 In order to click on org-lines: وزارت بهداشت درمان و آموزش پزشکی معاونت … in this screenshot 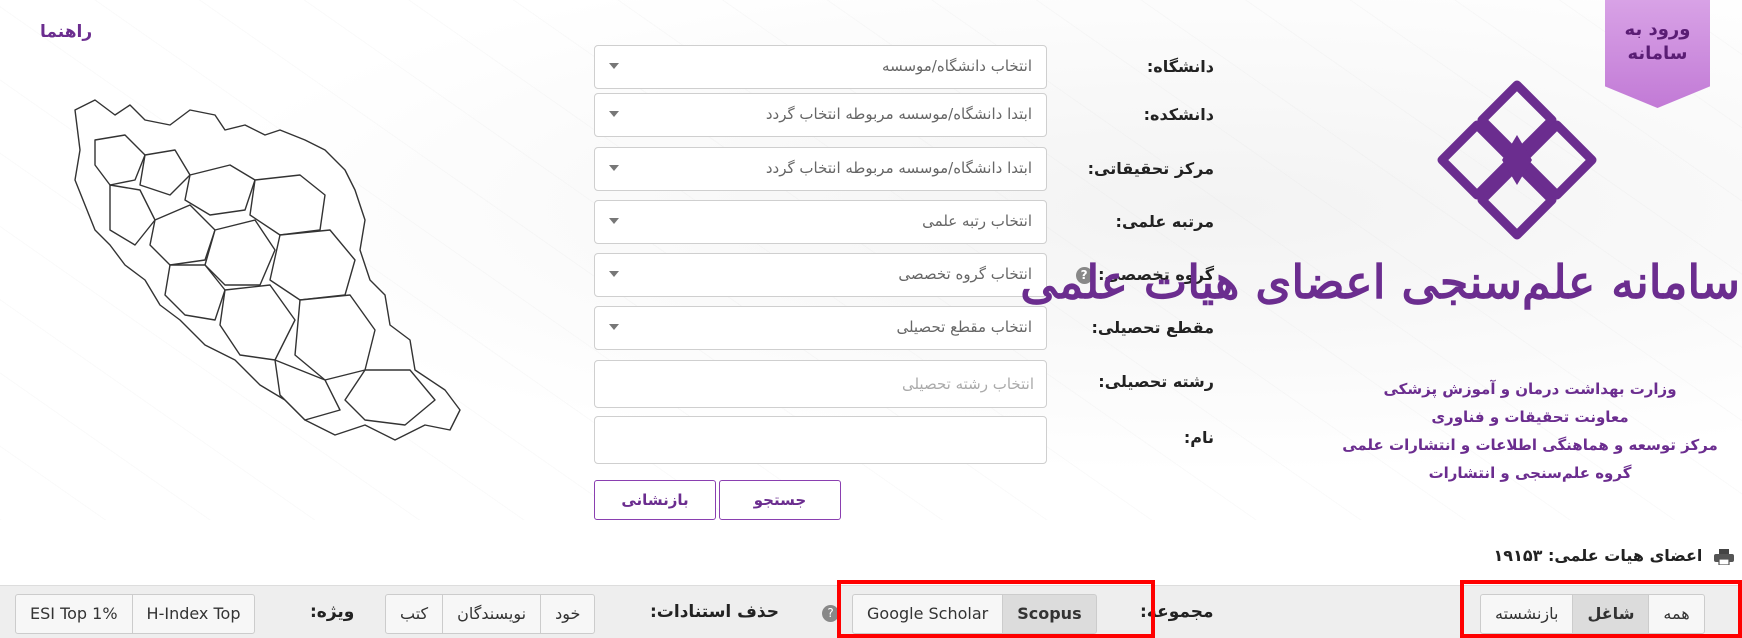, I will do `click(1530, 431)`.